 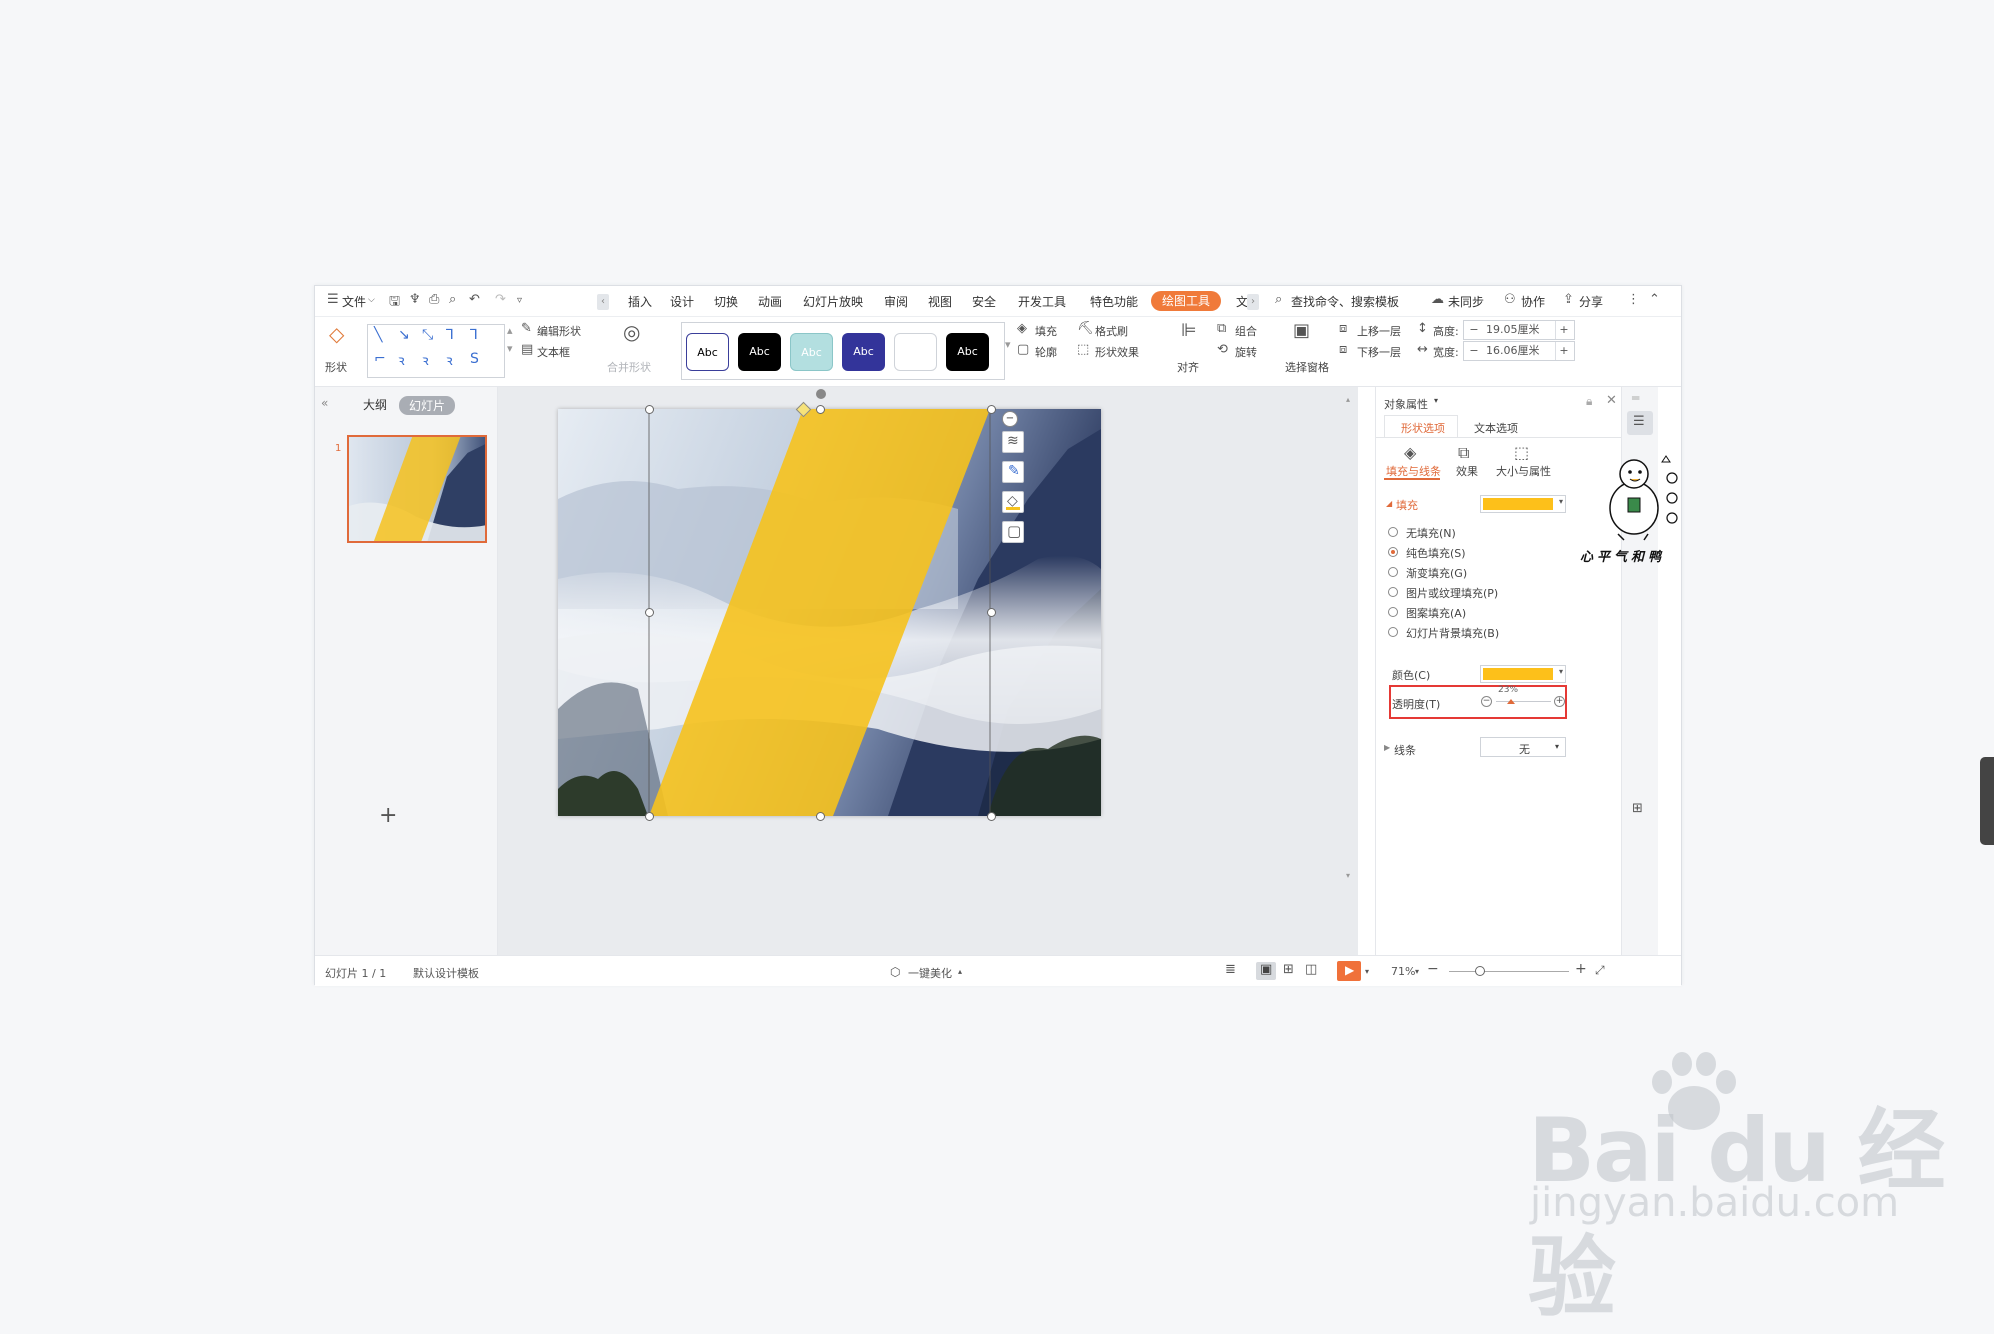 What do you see at coordinates (474, 299) in the screenshot?
I see `undo-icon: ↶` at bounding box center [474, 299].